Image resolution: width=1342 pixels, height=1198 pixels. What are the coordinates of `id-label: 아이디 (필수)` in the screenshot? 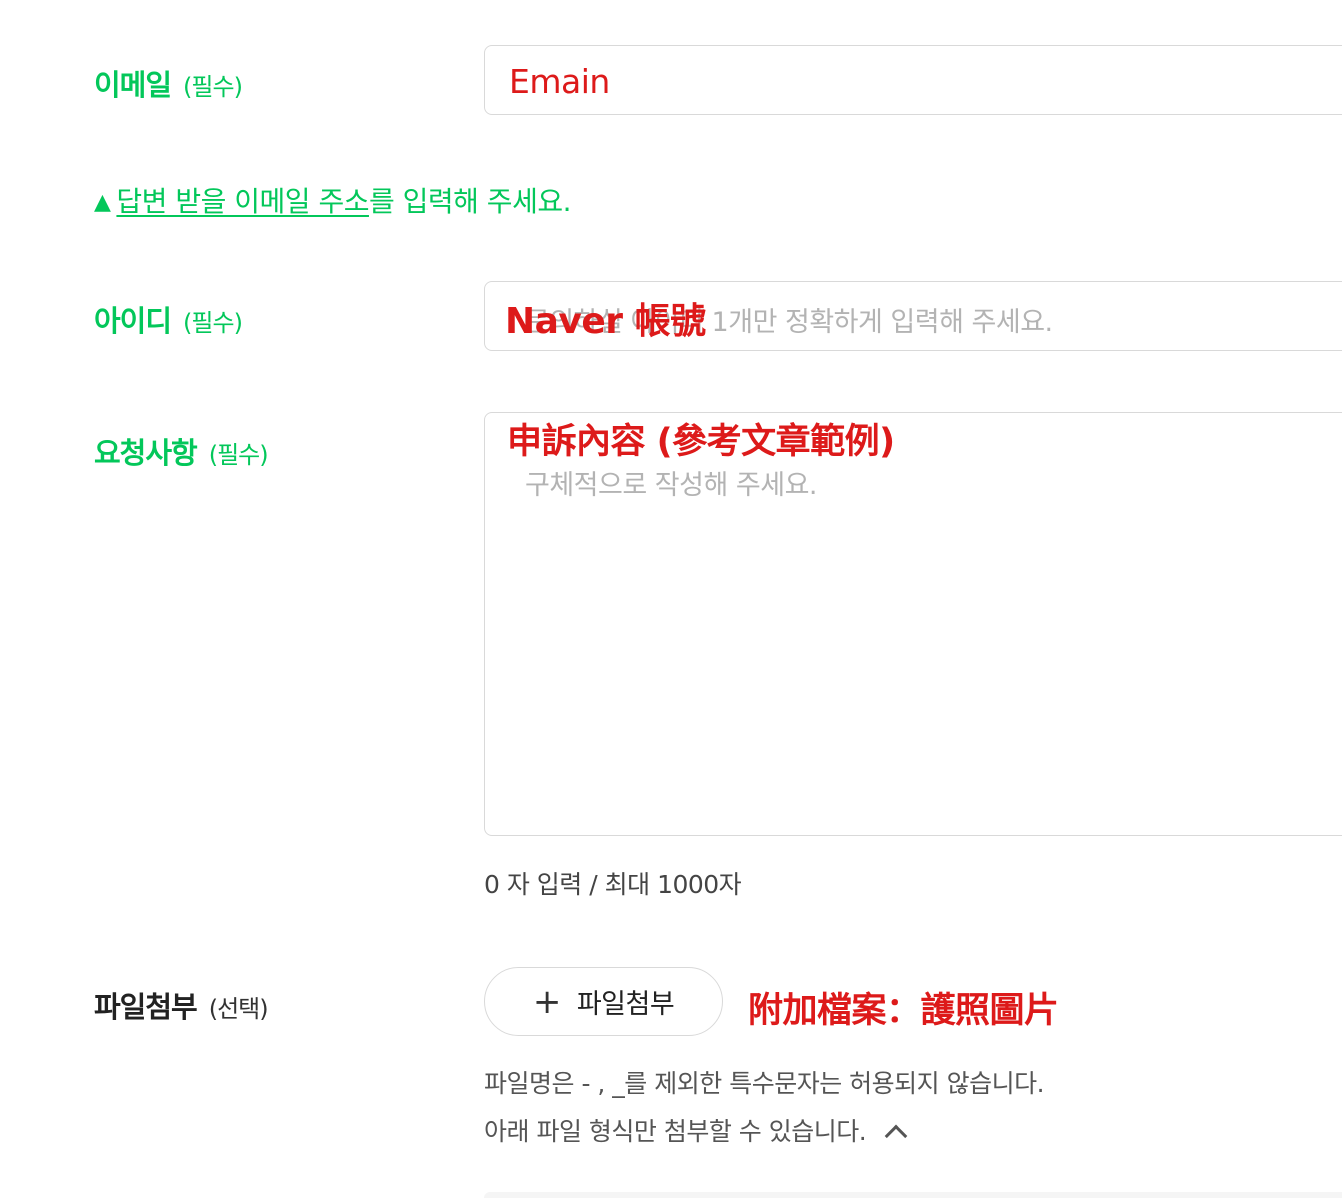 It's located at (168, 319).